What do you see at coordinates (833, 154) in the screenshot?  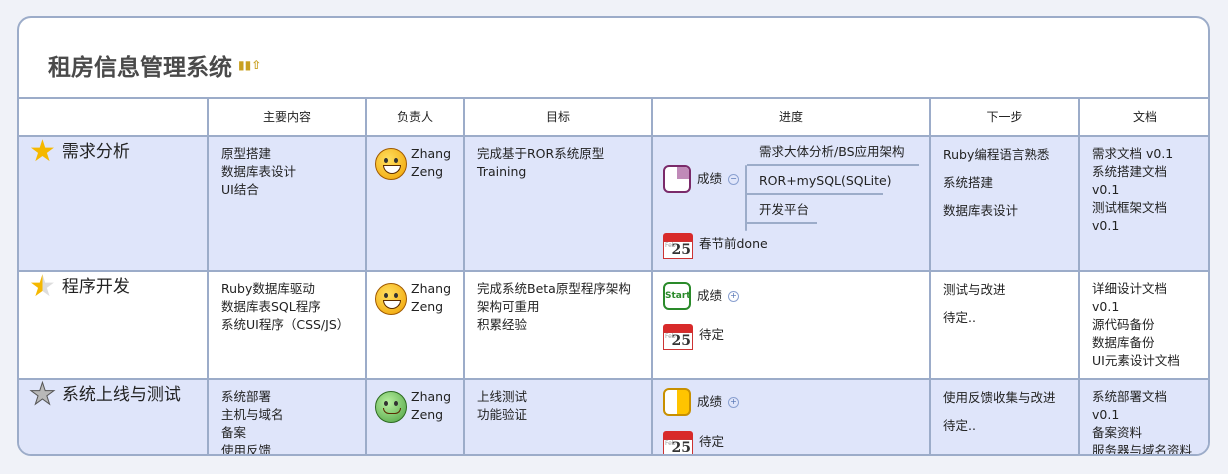 I see `progress-branch: 需求大体分析/BS应用架构` at bounding box center [833, 154].